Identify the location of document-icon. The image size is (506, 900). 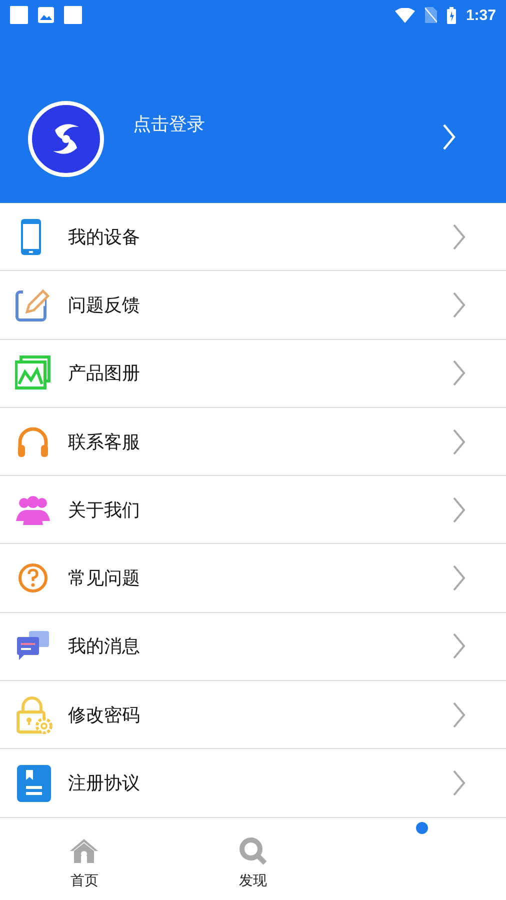
(34, 783).